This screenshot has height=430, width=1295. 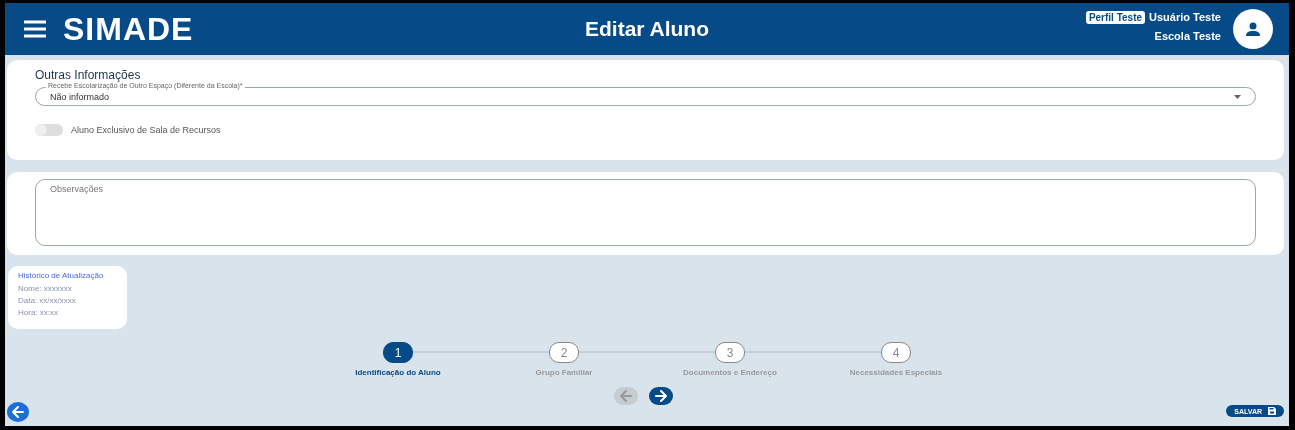 I want to click on brand-logo: SIMADE, so click(x=128, y=29).